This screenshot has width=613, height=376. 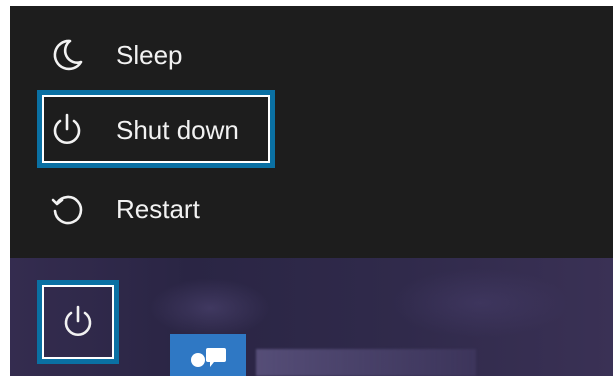 I want to click on power-icon, so click(x=78, y=321).